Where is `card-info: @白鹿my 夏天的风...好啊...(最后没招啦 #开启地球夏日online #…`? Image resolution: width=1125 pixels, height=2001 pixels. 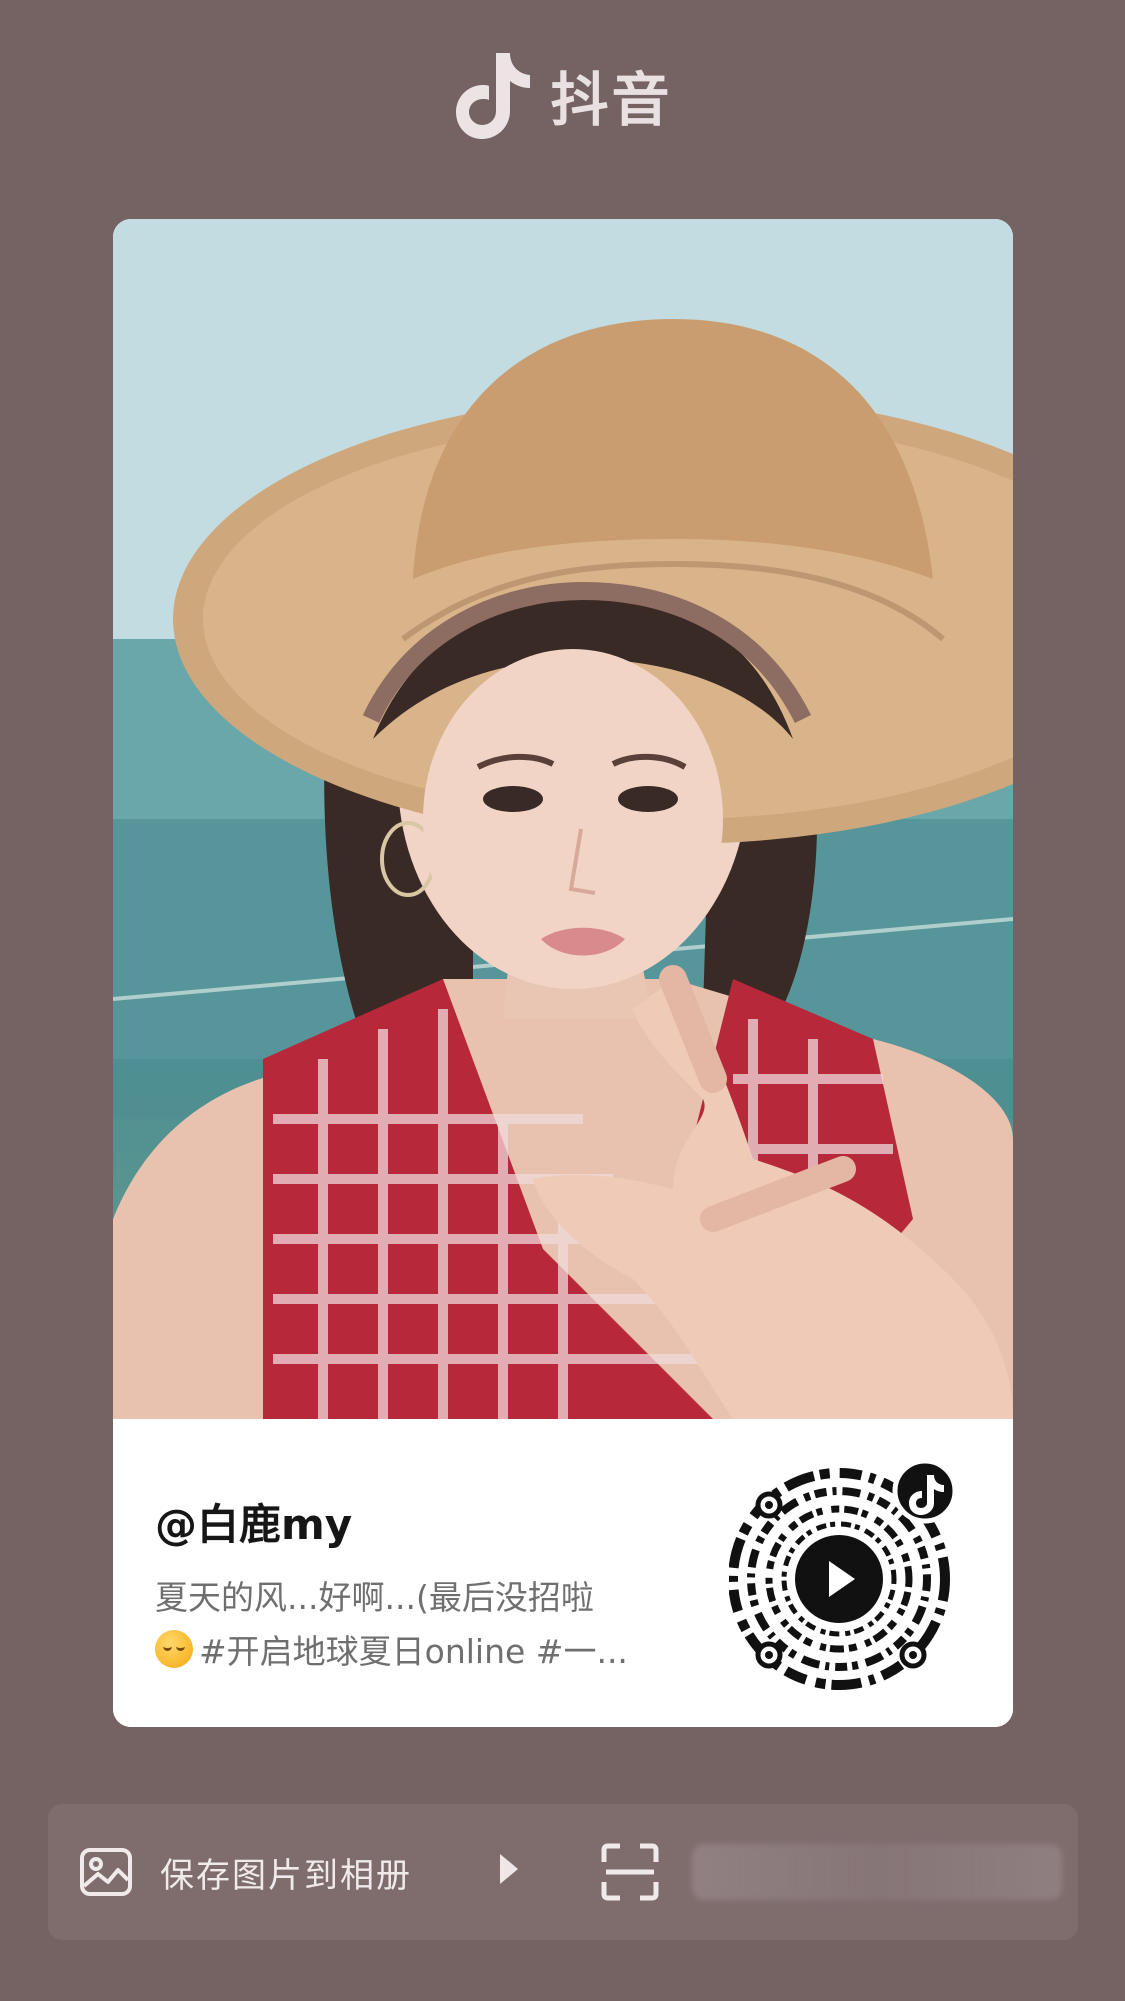 card-info: @白鹿my 夏天的风...好啊...(最后没招啦 #开启地球夏日online #… is located at coordinates (563, 1573).